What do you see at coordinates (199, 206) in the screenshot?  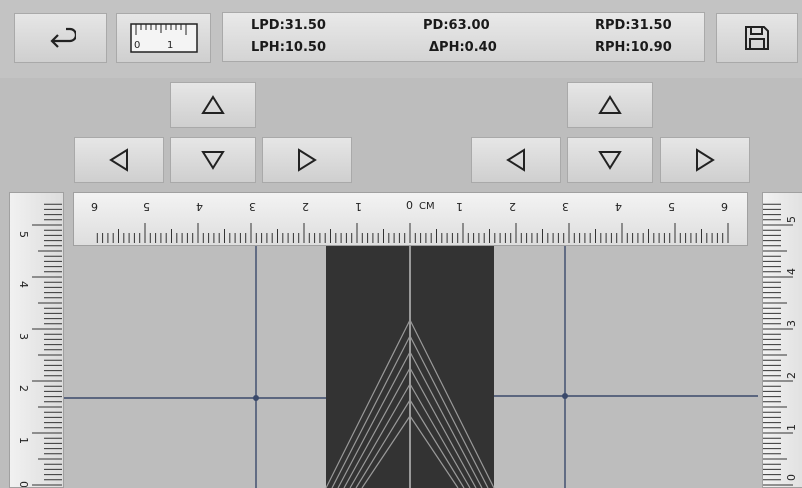 I see `ruler-label-l4: 4` at bounding box center [199, 206].